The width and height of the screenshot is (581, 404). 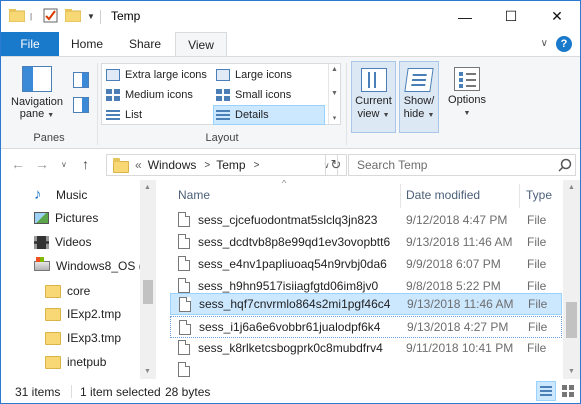 What do you see at coordinates (373, 101) in the screenshot?
I see `current-view-label-1: Current` at bounding box center [373, 101].